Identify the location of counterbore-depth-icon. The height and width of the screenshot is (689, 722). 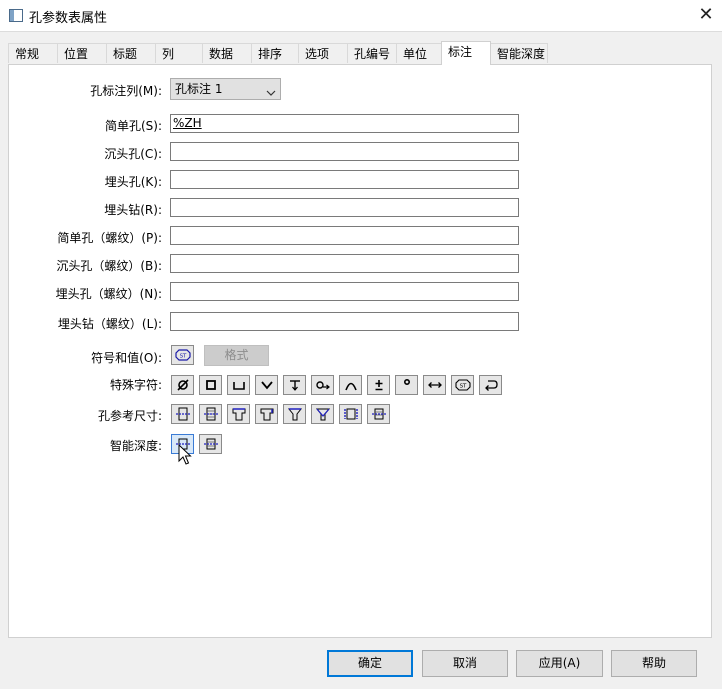
(266, 414).